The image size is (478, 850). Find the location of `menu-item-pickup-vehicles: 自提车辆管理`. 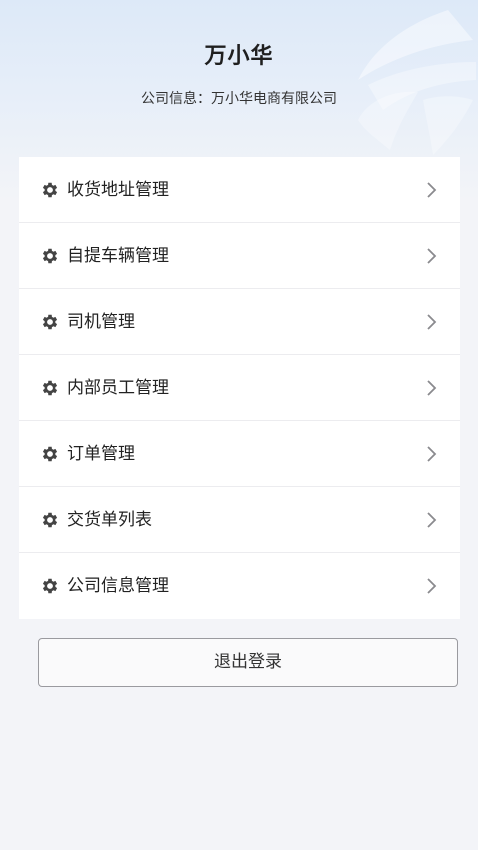

menu-item-pickup-vehicles: 自提车辆管理 is located at coordinates (239, 256).